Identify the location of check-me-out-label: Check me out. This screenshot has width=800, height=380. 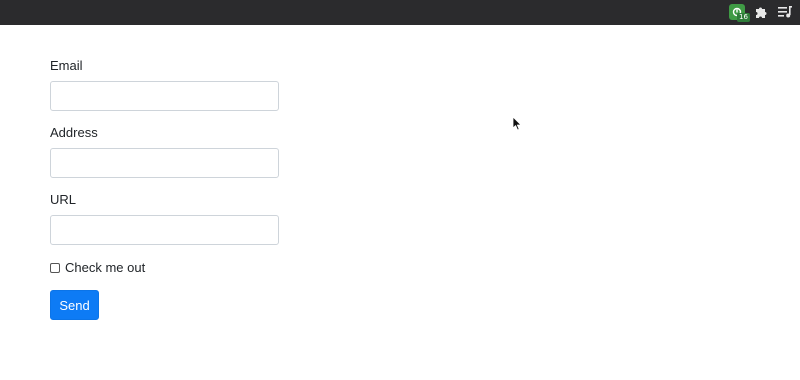
(105, 268).